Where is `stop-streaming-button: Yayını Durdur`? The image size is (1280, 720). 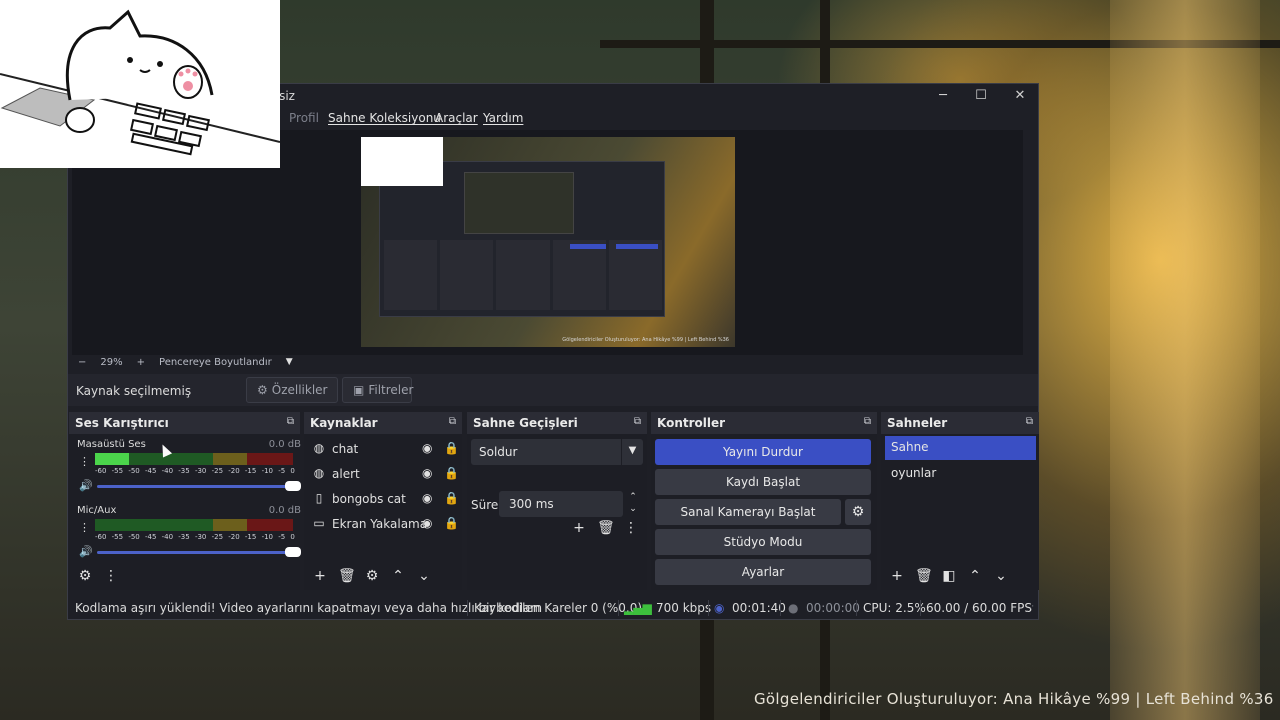
stop-streaming-button: Yayını Durdur is located at coordinates (763, 452).